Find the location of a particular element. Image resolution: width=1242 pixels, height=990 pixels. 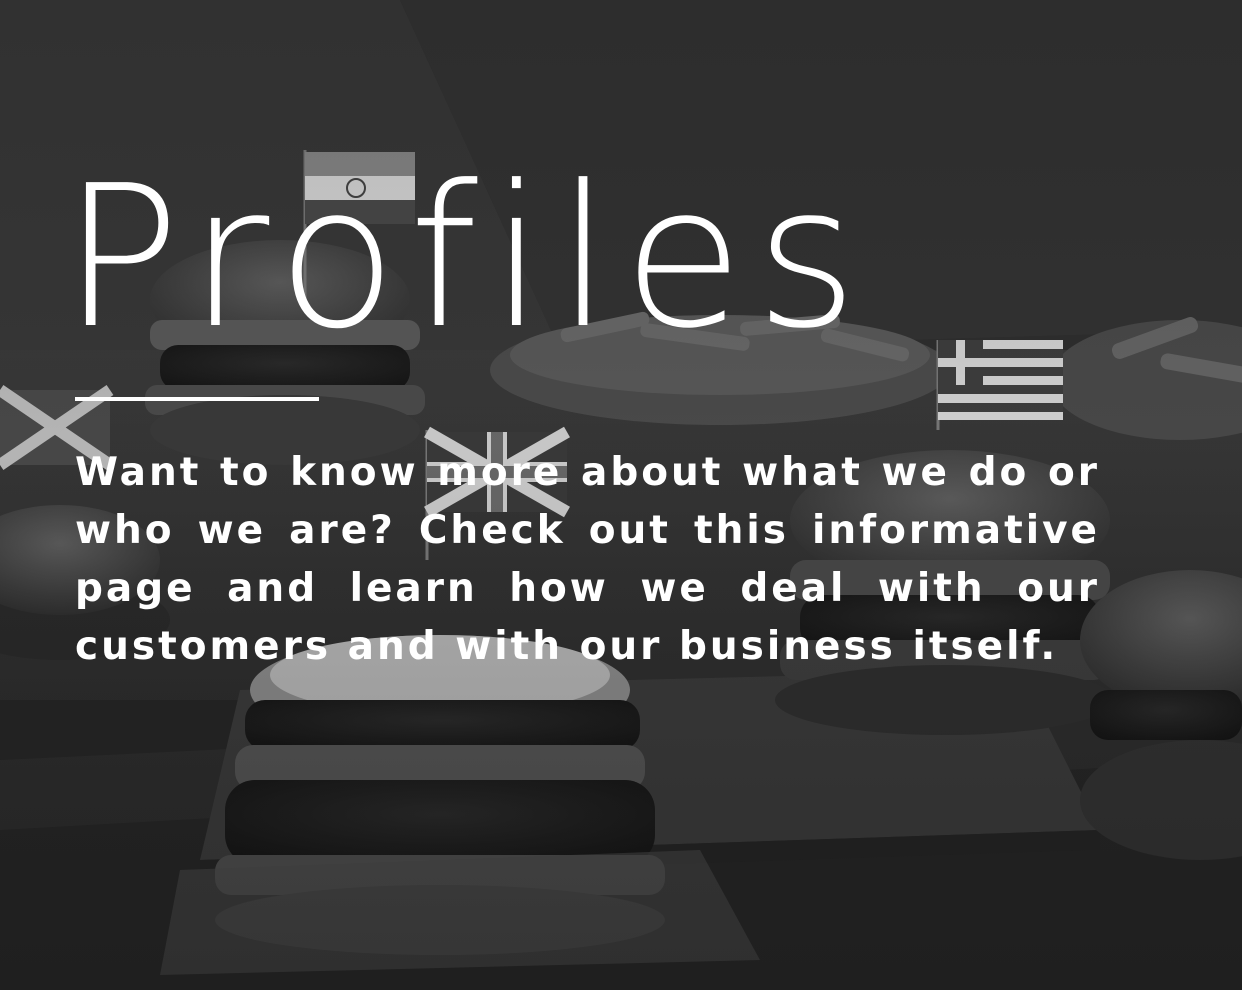

title-underline is located at coordinates (197, 399).